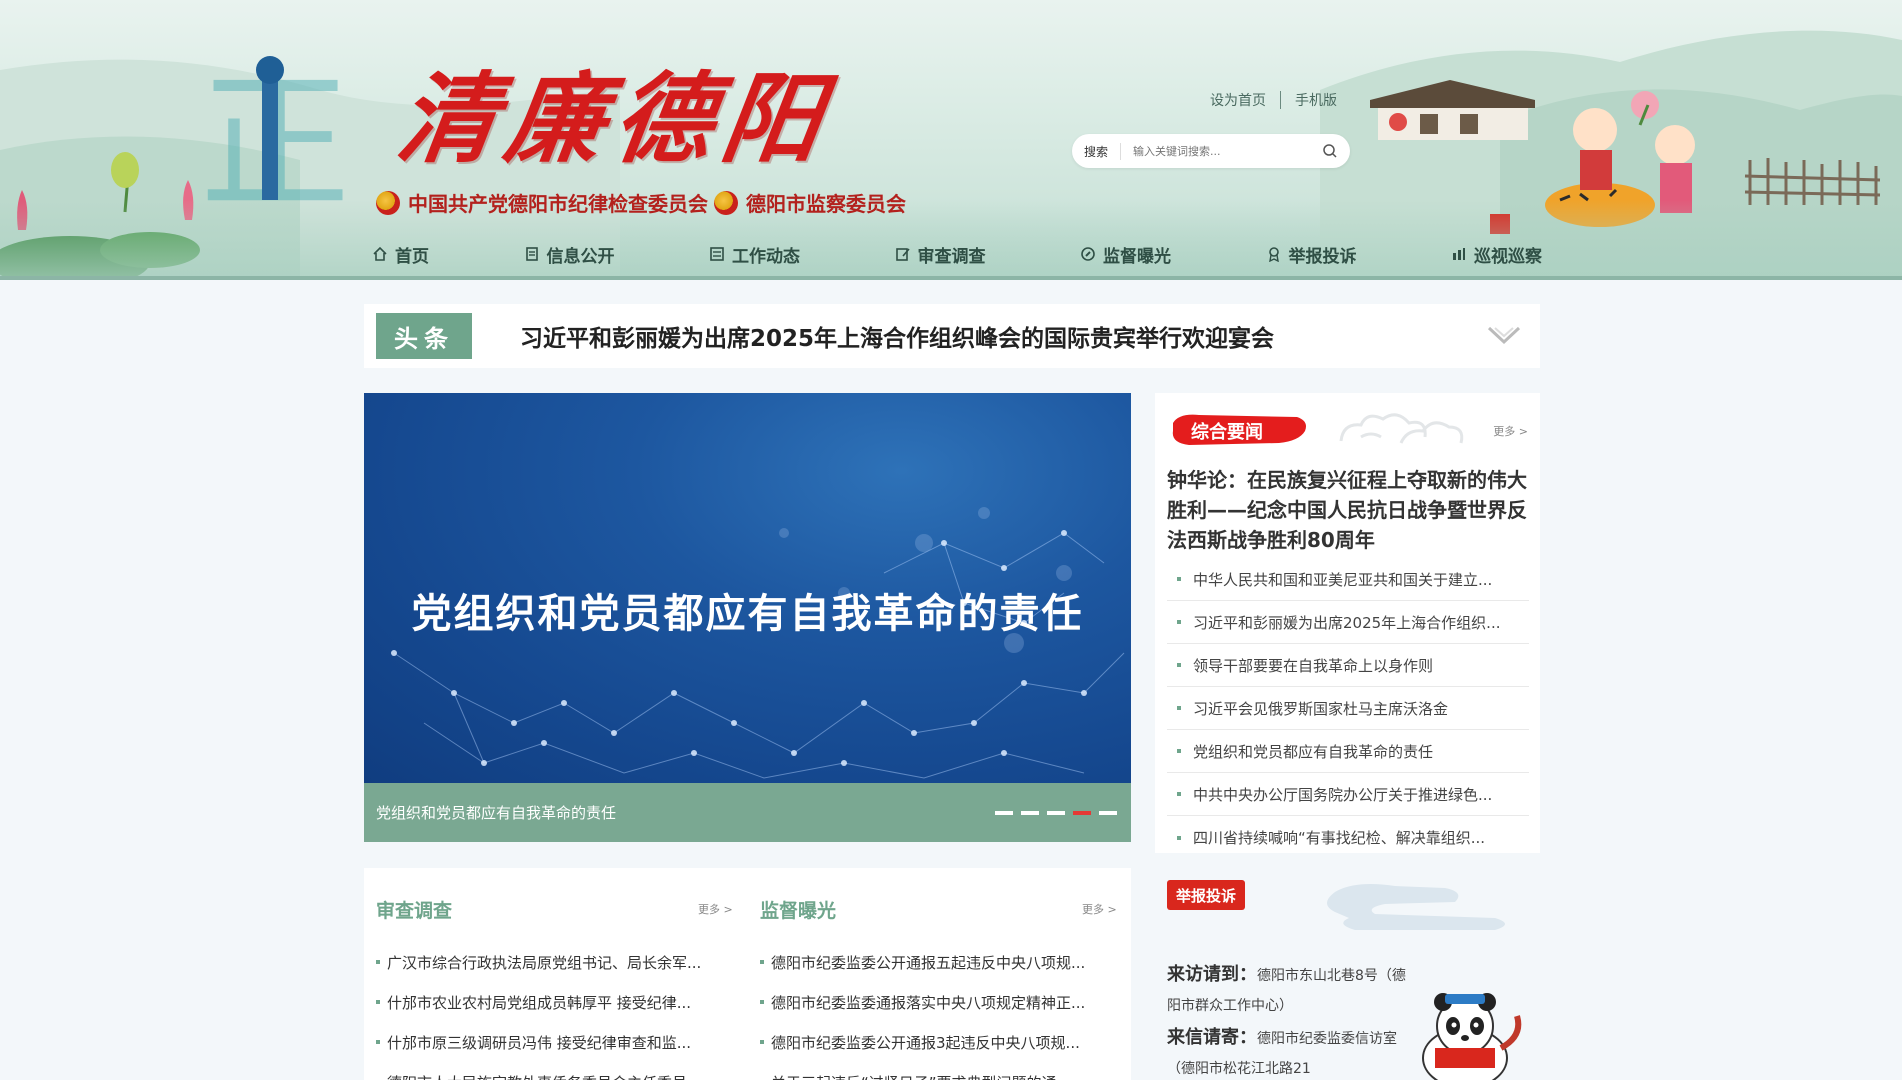  I want to click on search-box: 搜索, so click(1211, 151).